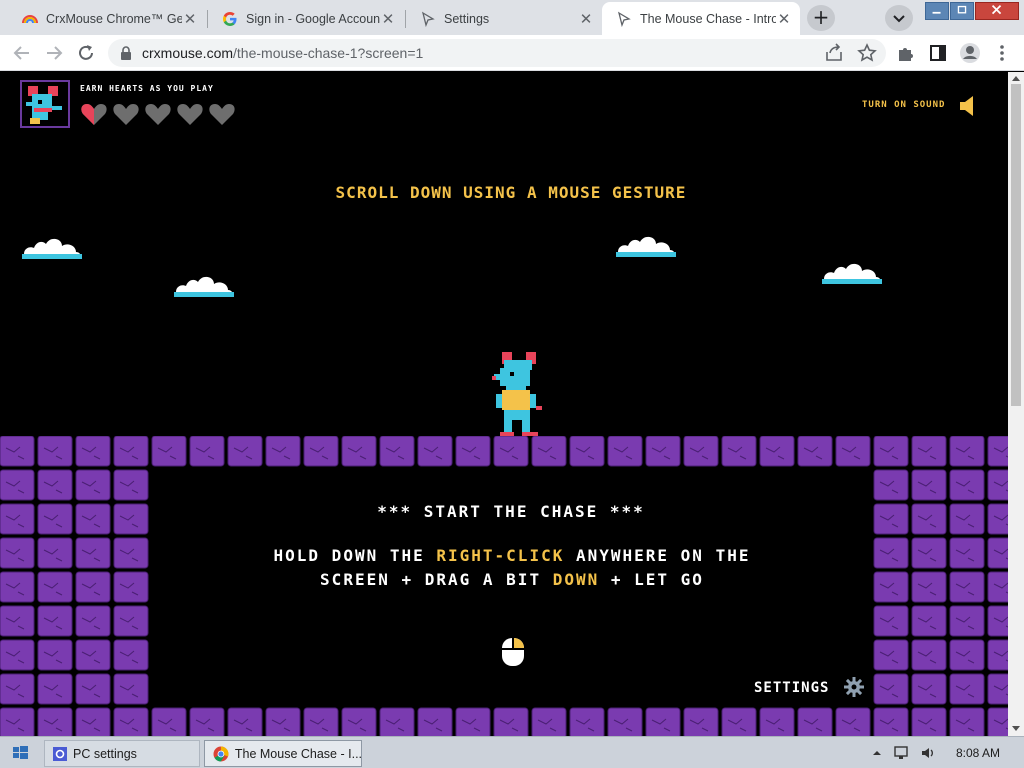 This screenshot has width=1024, height=768. Describe the element at coordinates (22, 53) in the screenshot. I see `back-icon` at that location.